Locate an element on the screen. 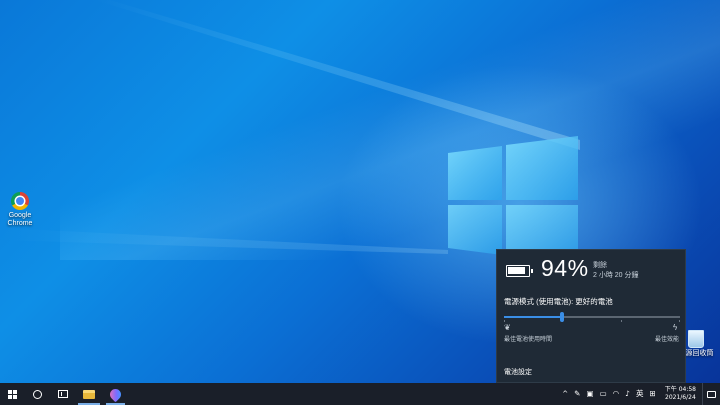  clock: 下午 04:58 2021/6/24 is located at coordinates (680, 394).